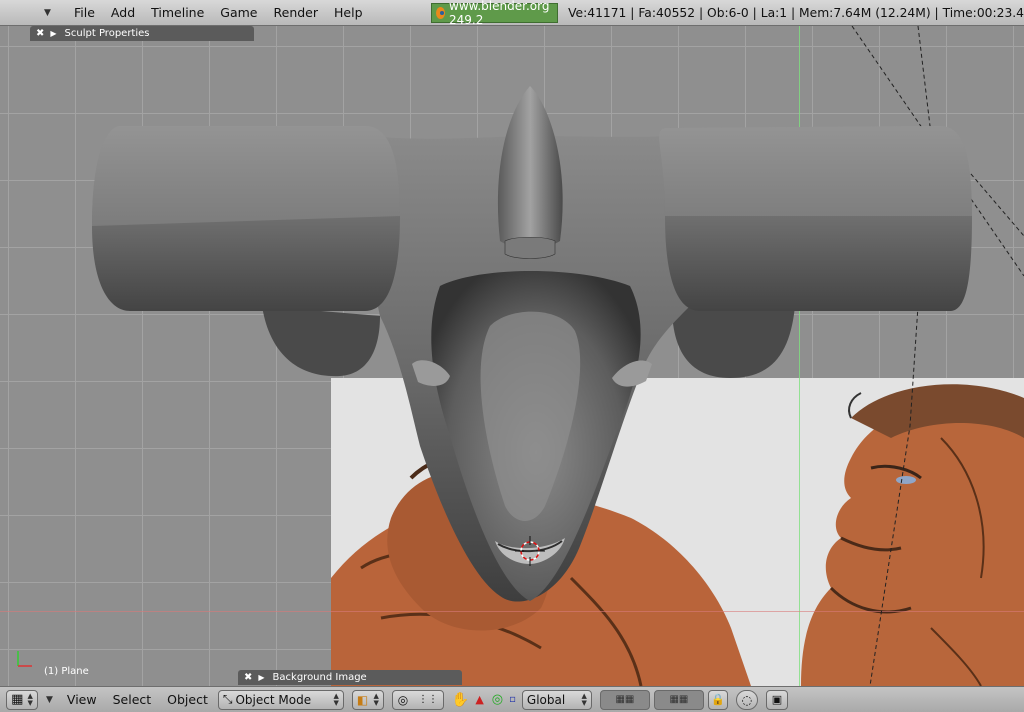 The width and height of the screenshot is (1024, 712). I want to click on menu-render: Render, so click(296, 12).